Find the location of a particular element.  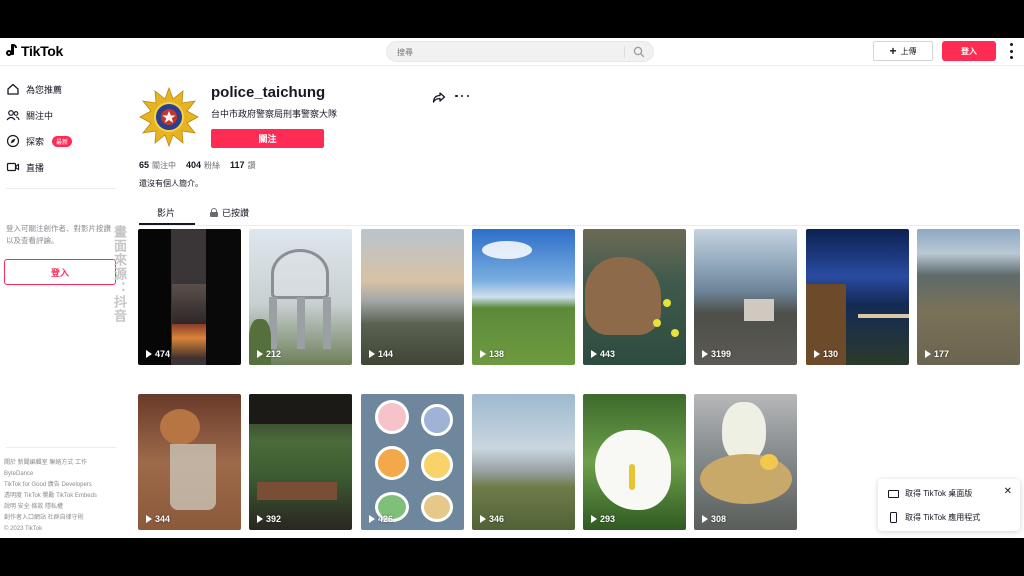

footer-links: TikTok for Good 廣告 Developers is located at coordinates (64, 485).